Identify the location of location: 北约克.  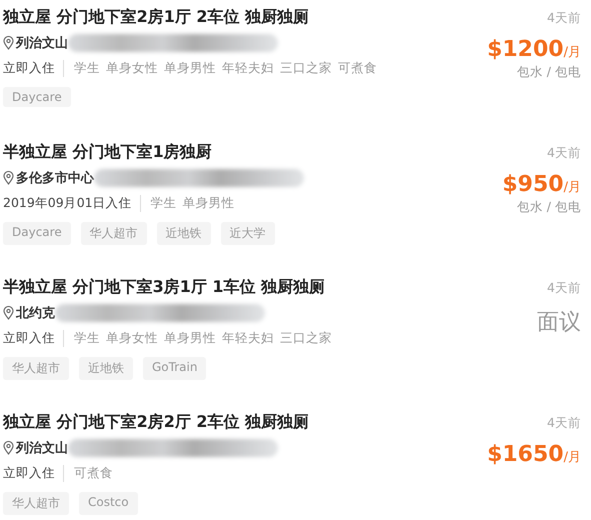
(35, 313).